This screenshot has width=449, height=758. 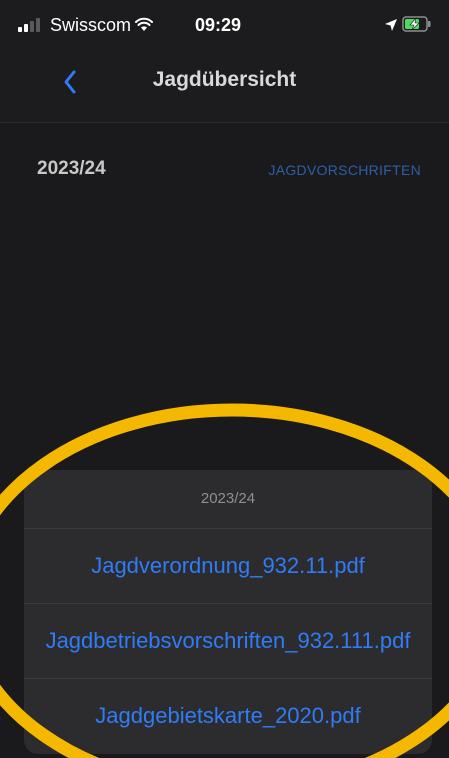 I want to click on option-jagdbetriebsvorschriften-pdf: Jagdbetriebsvorschriften_932.111.pdf, so click(x=228, y=641).